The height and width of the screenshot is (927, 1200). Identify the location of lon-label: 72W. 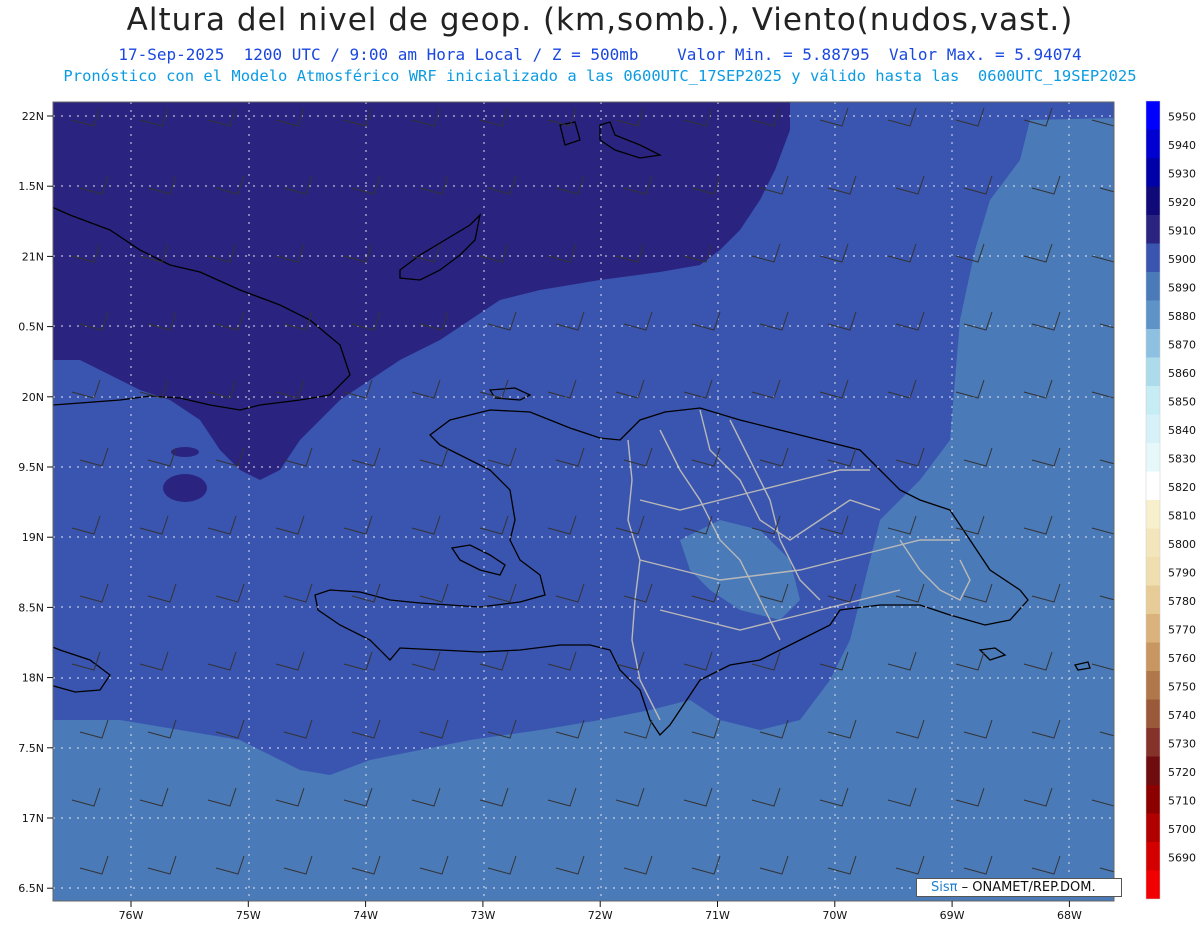
(600, 915).